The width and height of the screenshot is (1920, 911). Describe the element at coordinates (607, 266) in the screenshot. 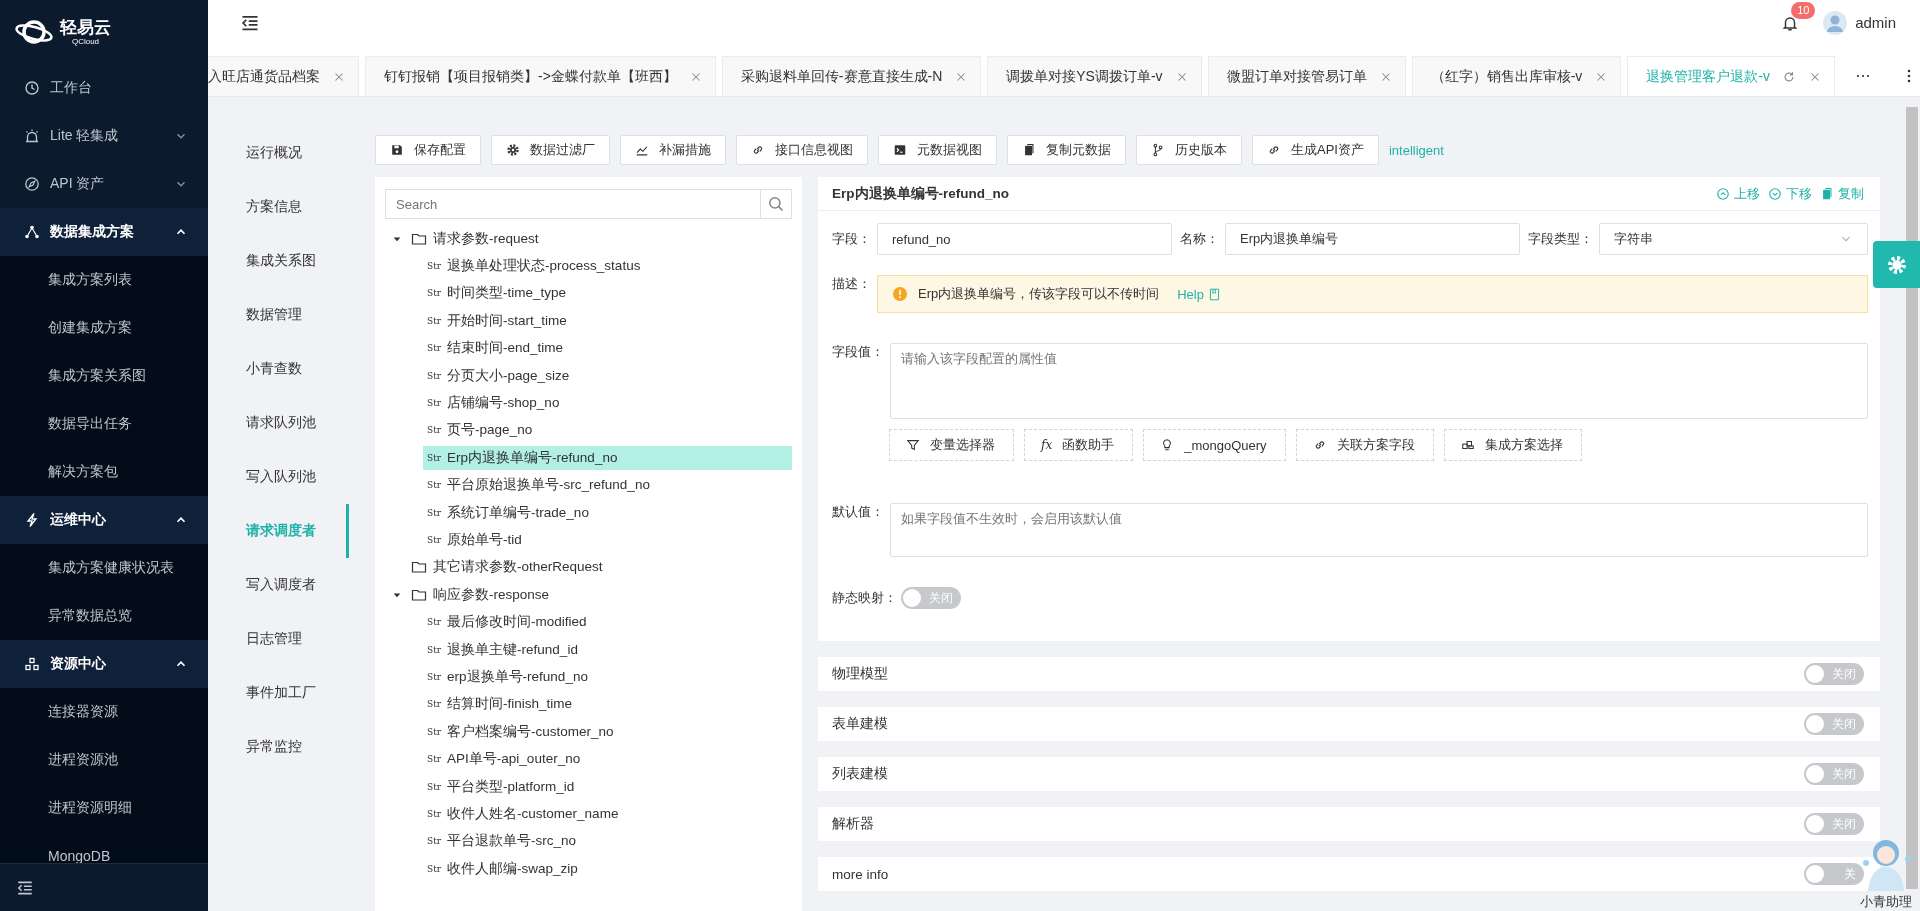

I see `tree-item: Str 退换单处理状态-process_status` at that location.